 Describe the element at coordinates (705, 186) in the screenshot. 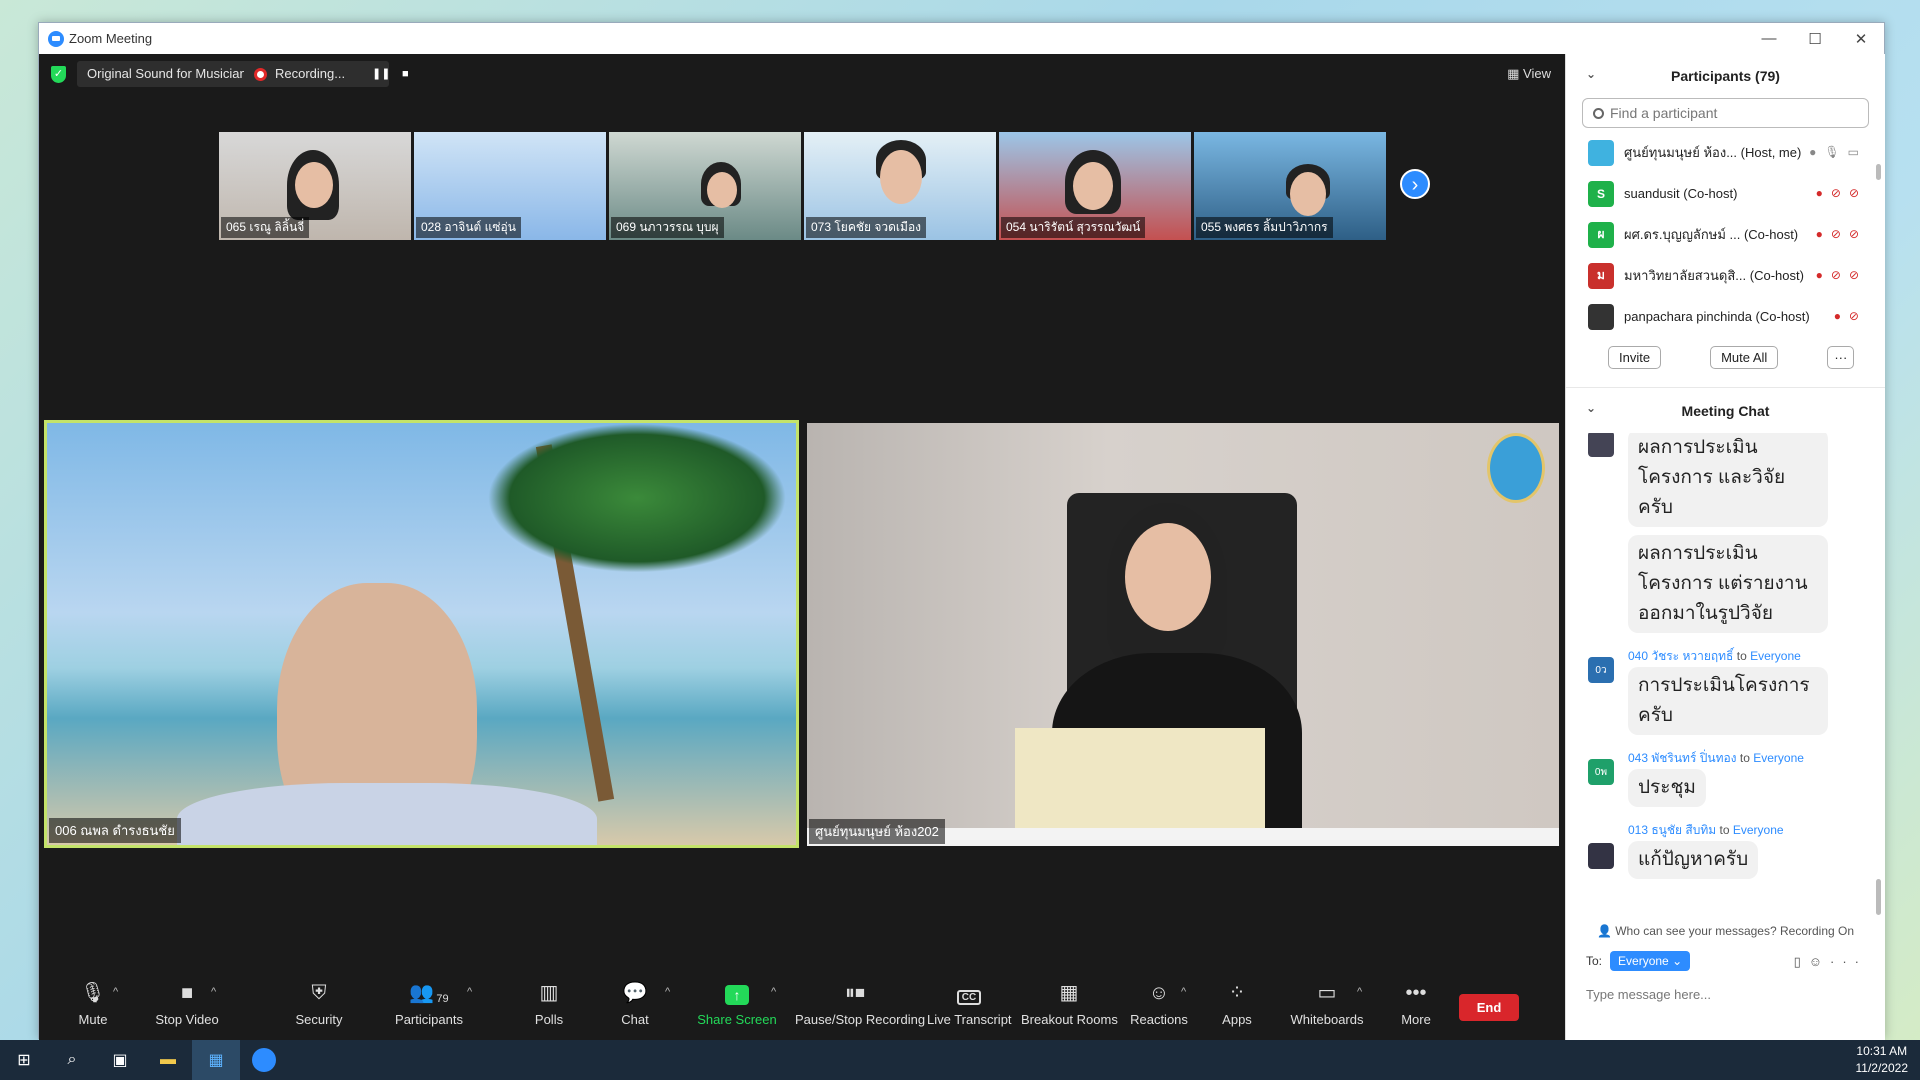

I see `participant-thumbnail: 069 นภาวรรณ บุบผุ` at that location.